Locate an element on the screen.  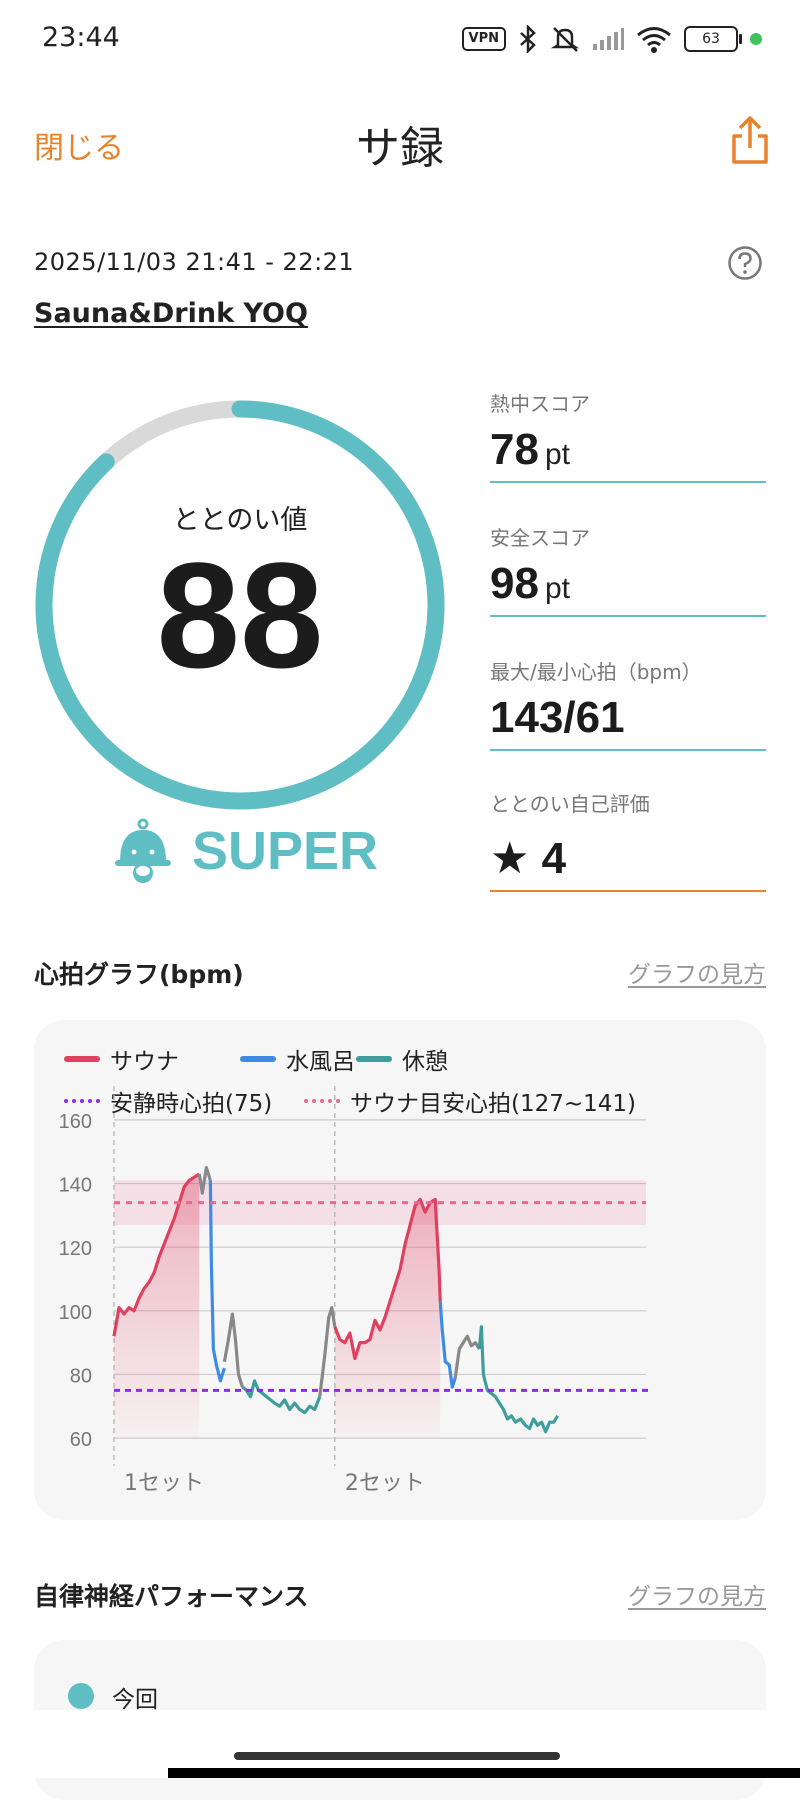
metric-value: 143/61 is located at coordinates (557, 717).